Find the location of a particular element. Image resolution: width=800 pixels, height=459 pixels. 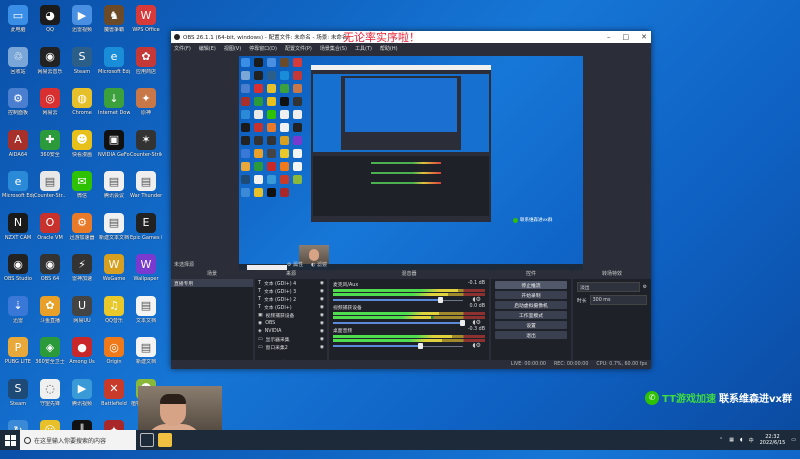

properties-button: ⚙ 属性 is located at coordinates (295, 264).